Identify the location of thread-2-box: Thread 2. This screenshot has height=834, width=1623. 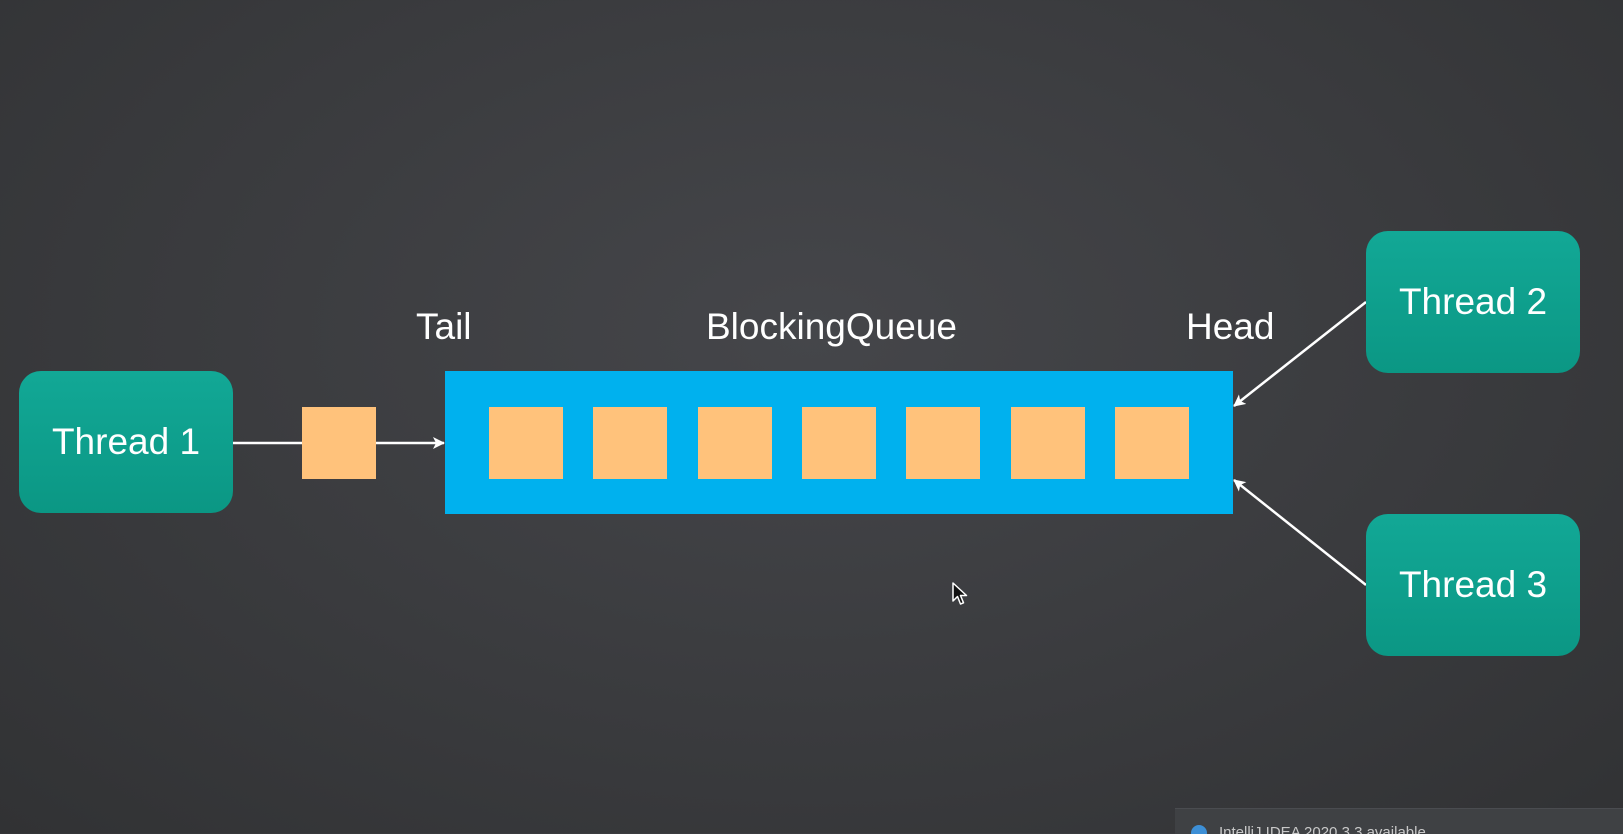
(1473, 302).